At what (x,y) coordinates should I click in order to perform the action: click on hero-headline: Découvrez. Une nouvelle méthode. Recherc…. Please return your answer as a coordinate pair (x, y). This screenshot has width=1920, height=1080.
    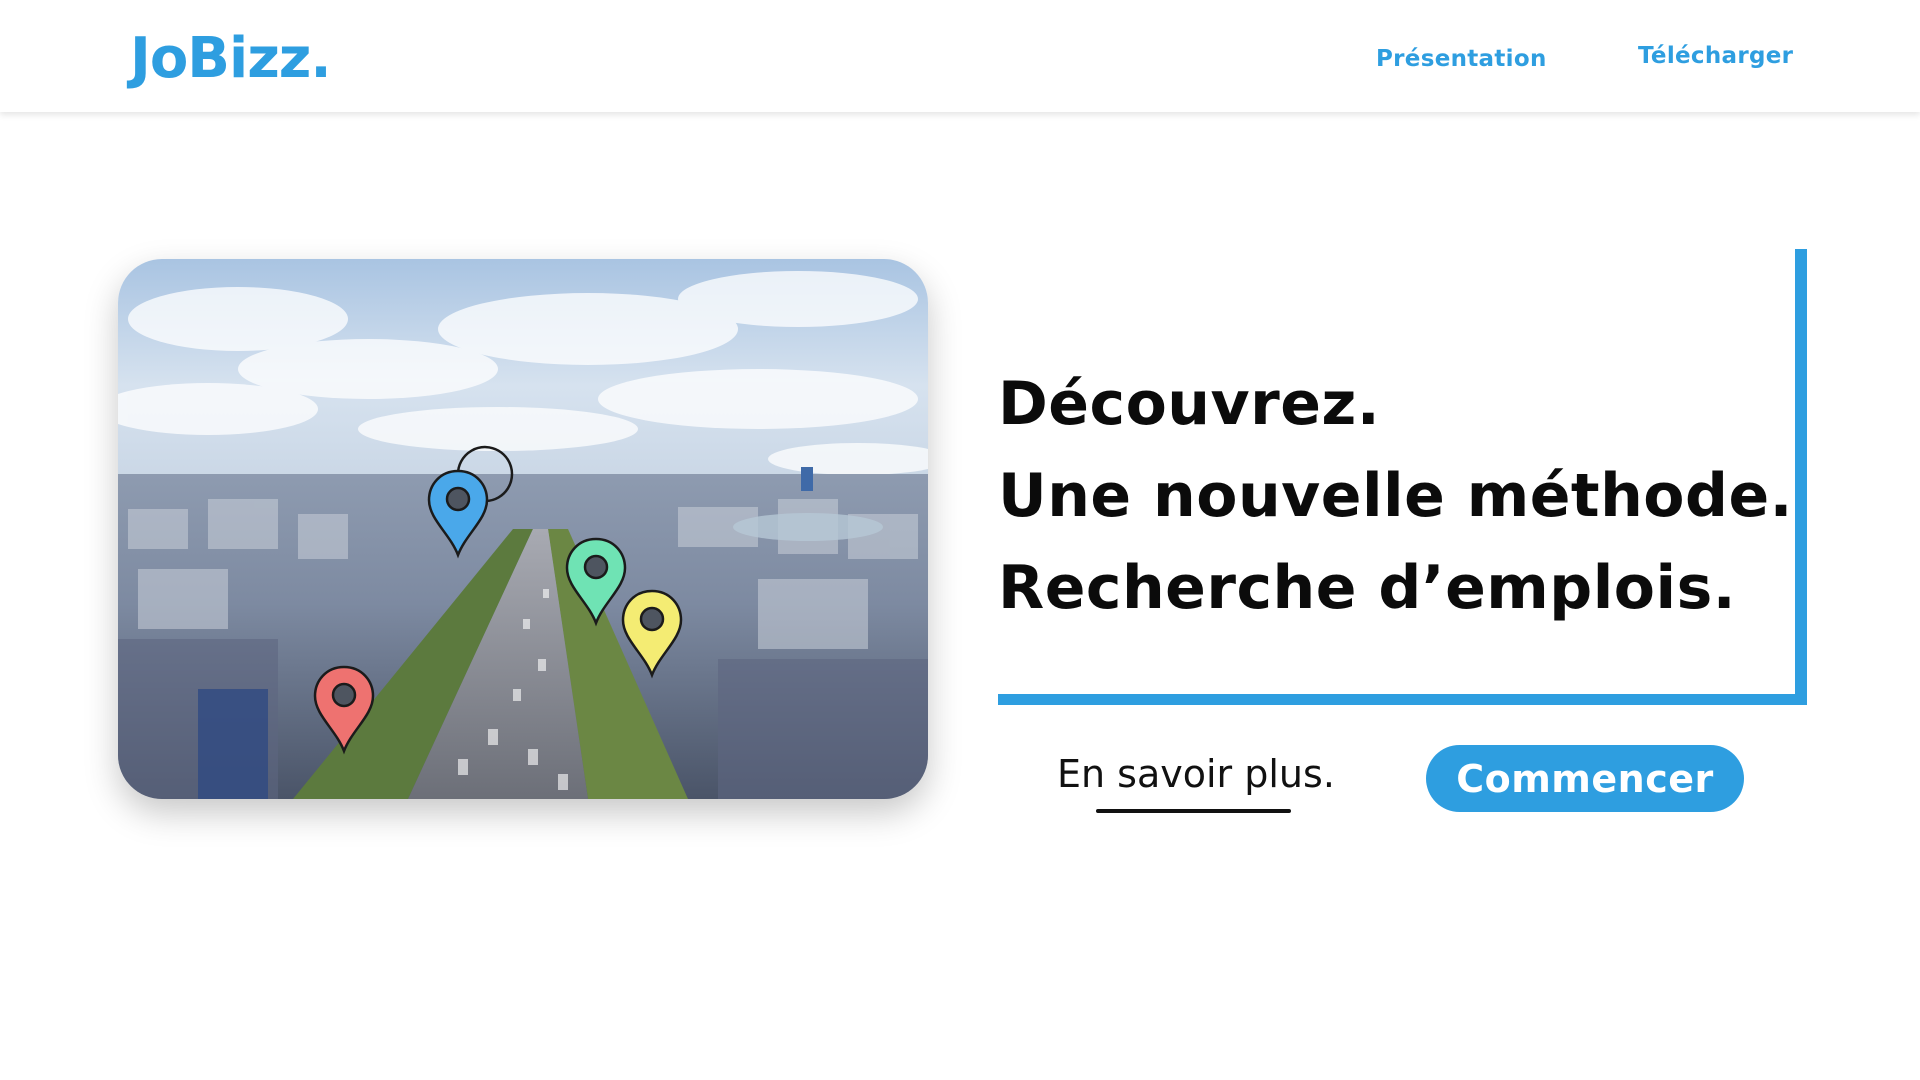
    Looking at the image, I should click on (1395, 496).